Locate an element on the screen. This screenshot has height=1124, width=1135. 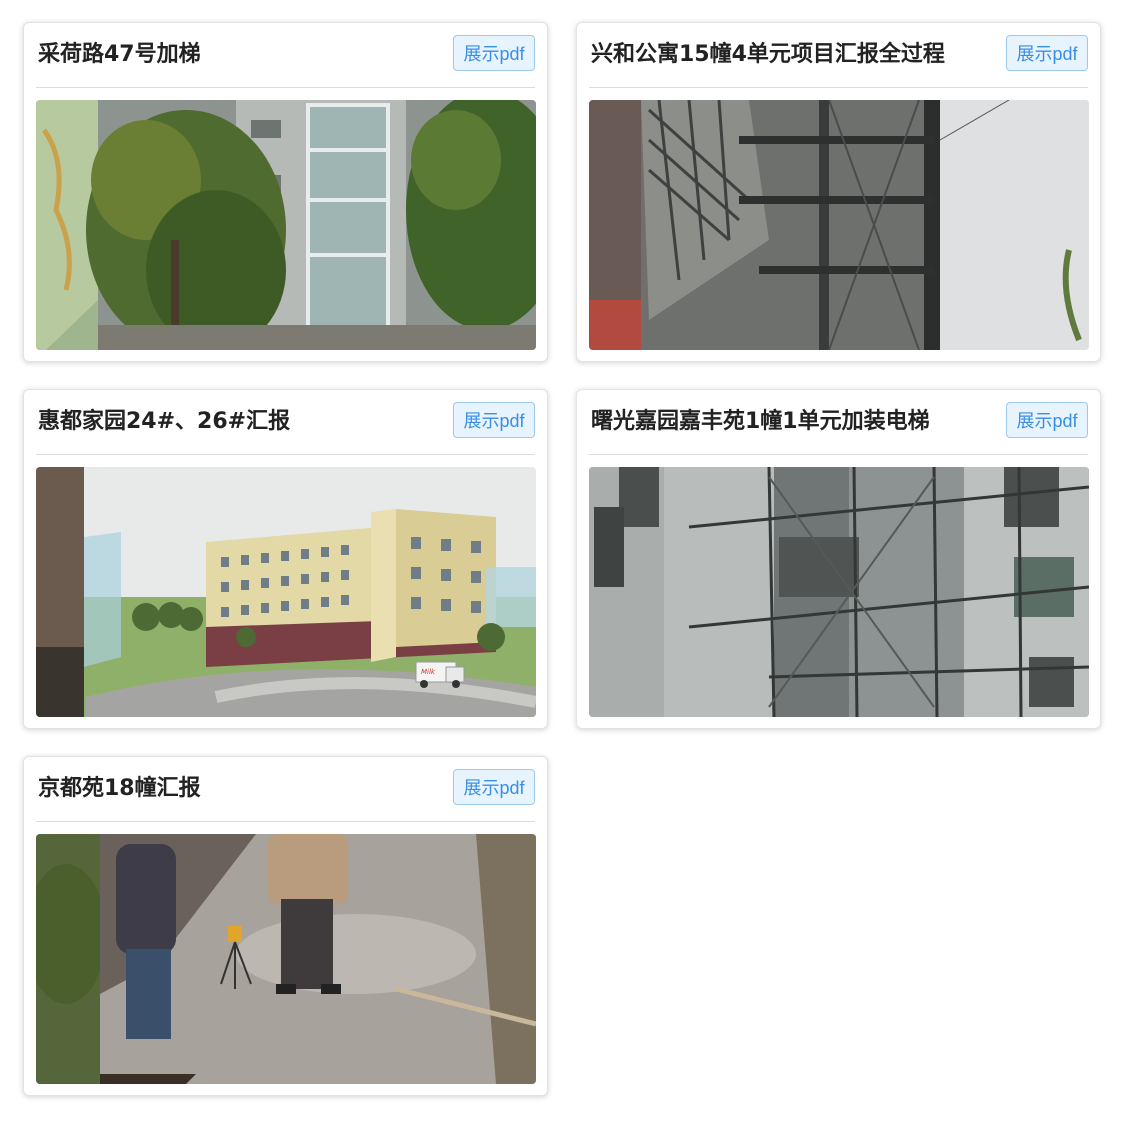
card-header: 兴和公寓15幢4单元项目汇报全过程 展示pdf is located at coordinates (838, 55).